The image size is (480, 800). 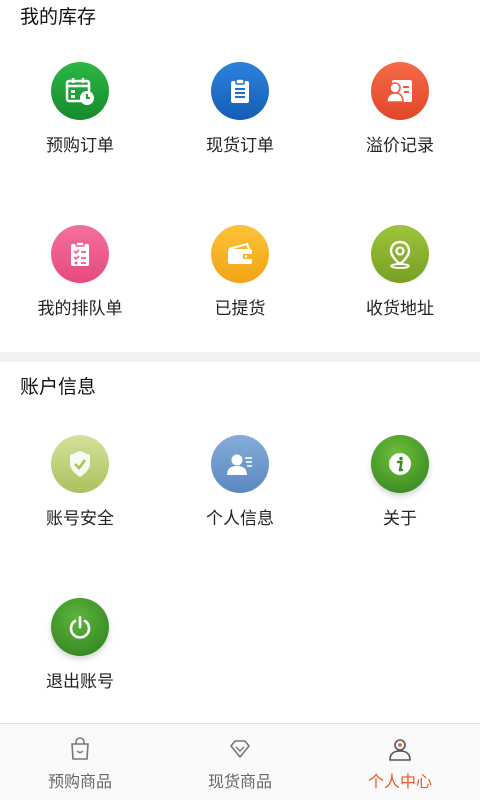 What do you see at coordinates (400, 464) in the screenshot?
I see `info-icon` at bounding box center [400, 464].